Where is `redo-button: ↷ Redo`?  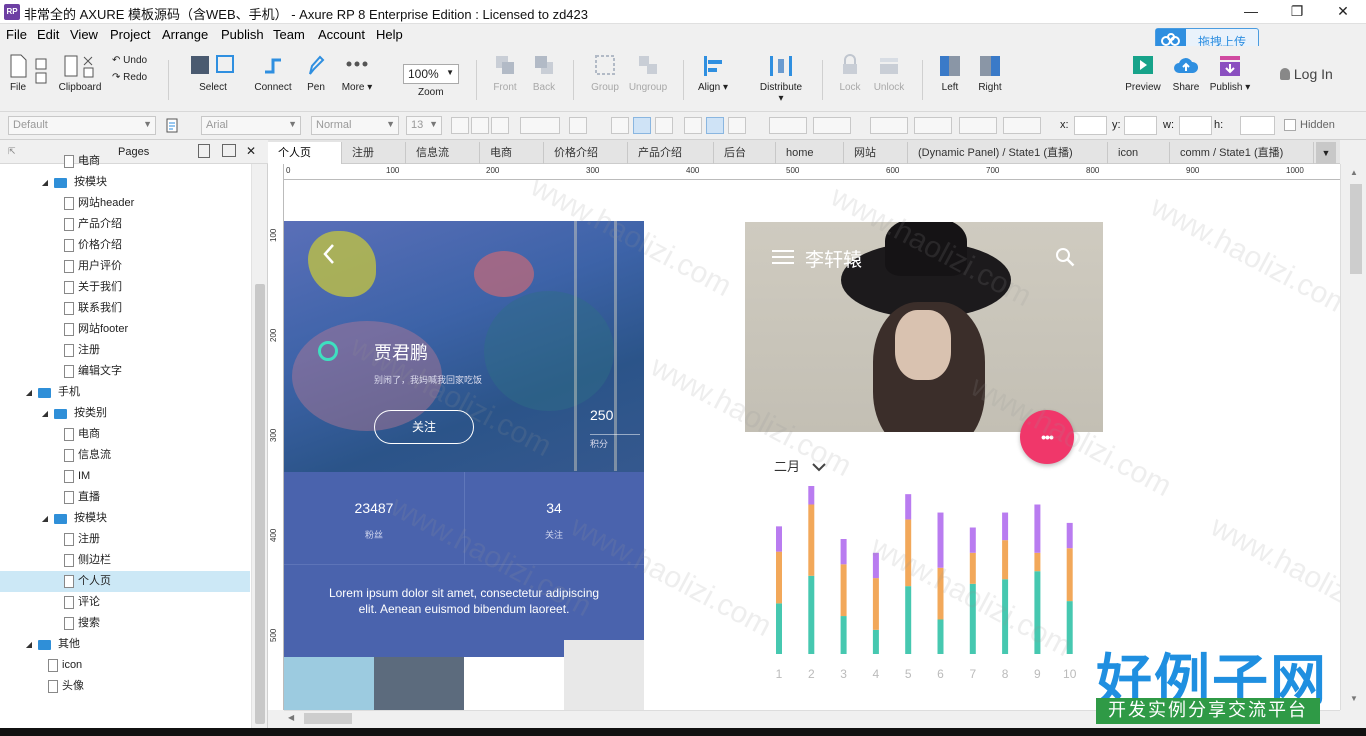 redo-button: ↷ Redo is located at coordinates (129, 77).